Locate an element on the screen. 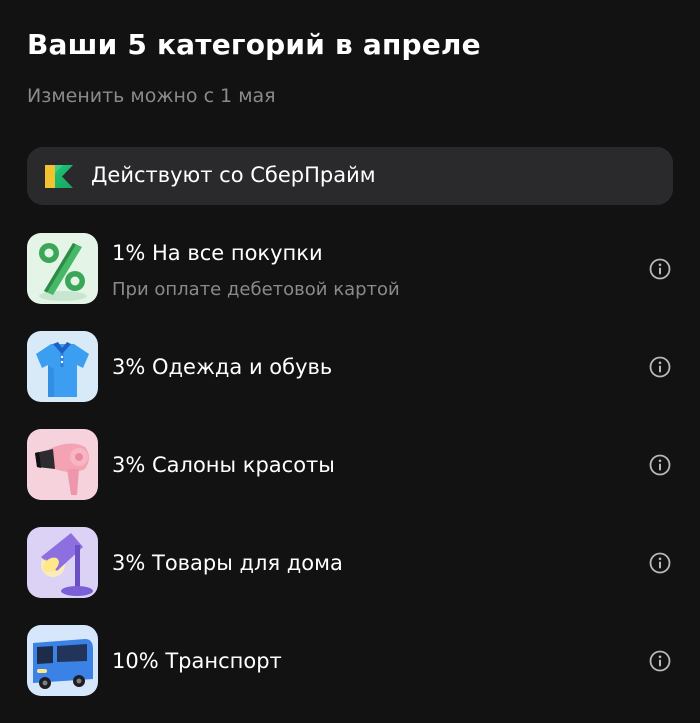  category-item-home-goods: 3% Товары для дома is located at coordinates (350, 567).